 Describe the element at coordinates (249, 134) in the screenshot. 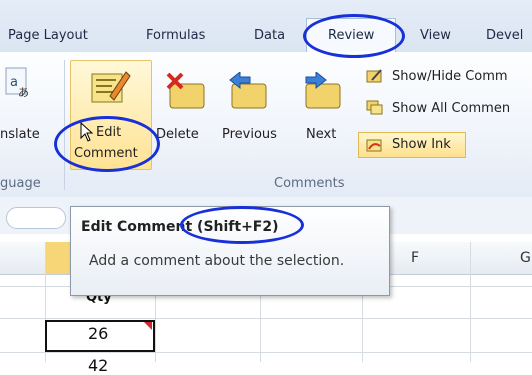

I see `previous-label: Previous` at that location.